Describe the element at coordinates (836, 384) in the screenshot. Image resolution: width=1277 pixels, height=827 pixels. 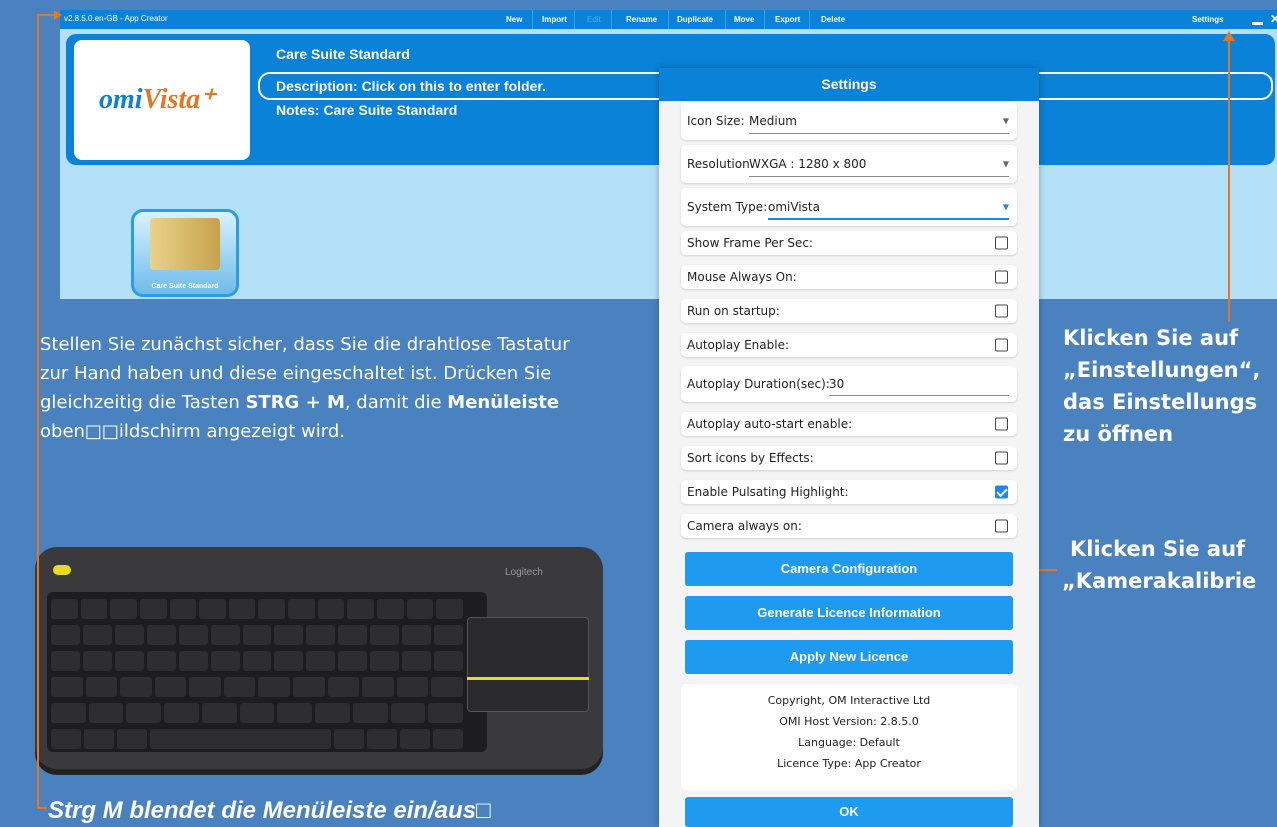
I see `autoplay-duration-value: 30` at that location.